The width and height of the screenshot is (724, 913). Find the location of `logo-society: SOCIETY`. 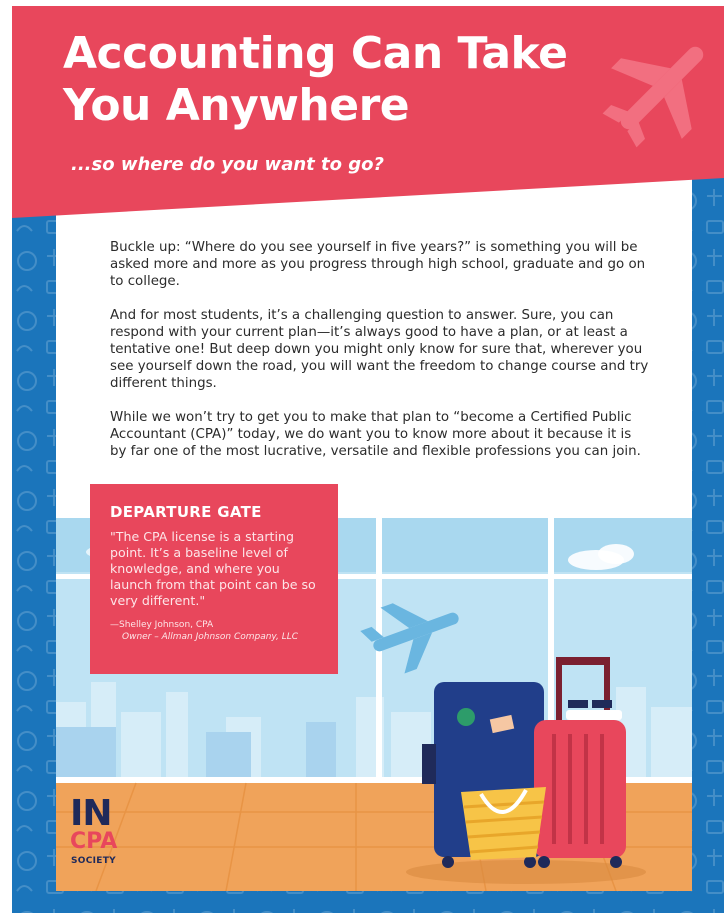

logo-society: SOCIETY is located at coordinates (93, 861).